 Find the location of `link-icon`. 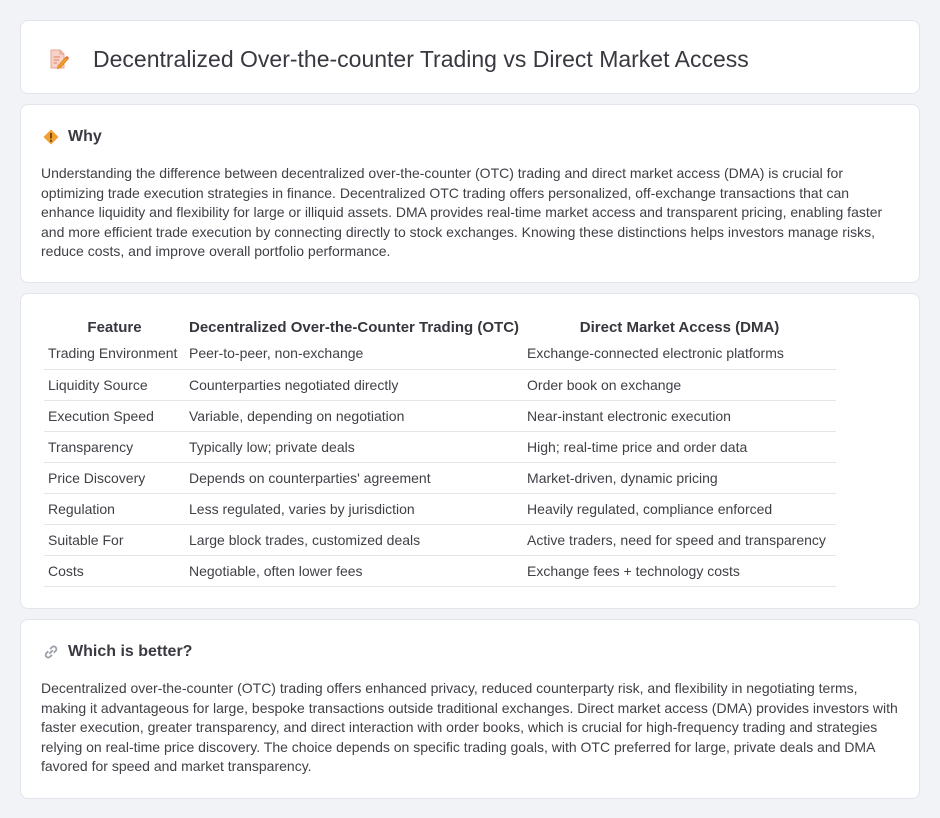

link-icon is located at coordinates (51, 652).